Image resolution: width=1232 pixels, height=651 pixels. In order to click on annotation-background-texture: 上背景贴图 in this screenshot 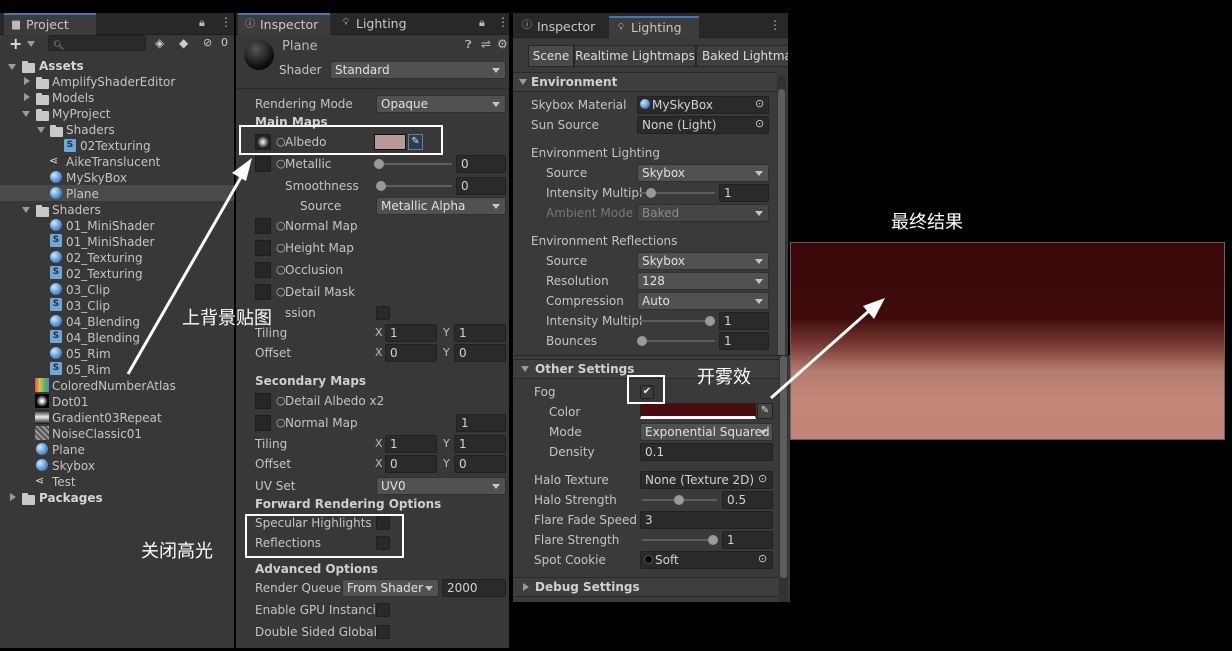, I will do `click(227, 318)`.